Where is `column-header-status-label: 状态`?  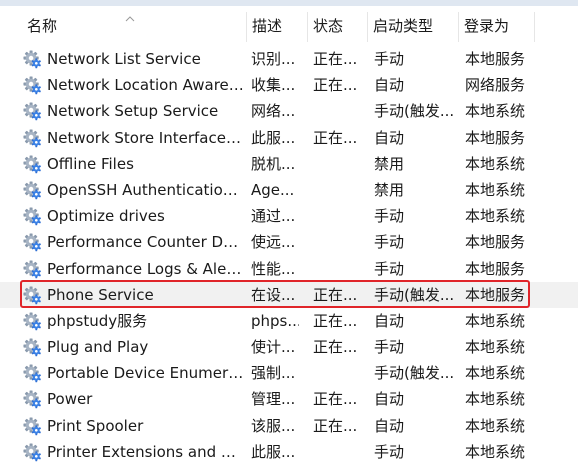
column-header-status-label: 状态 is located at coordinates (328, 26).